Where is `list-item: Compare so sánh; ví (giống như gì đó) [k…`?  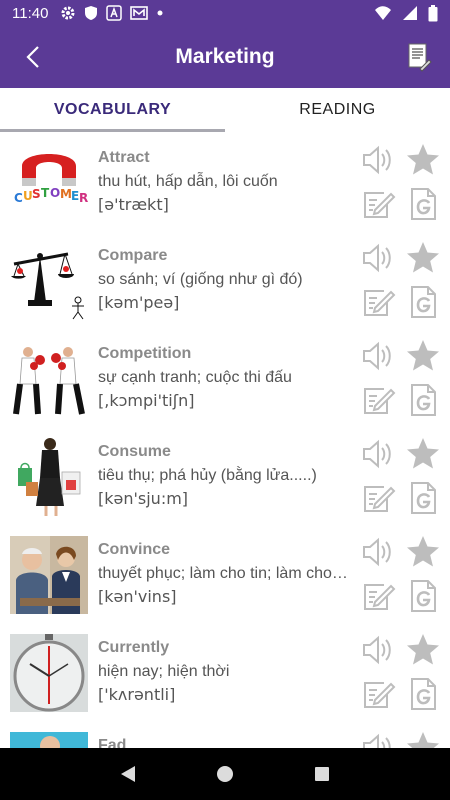 list-item: Compare so sánh; ví (giống như gì đó) [k… is located at coordinates (225, 279).